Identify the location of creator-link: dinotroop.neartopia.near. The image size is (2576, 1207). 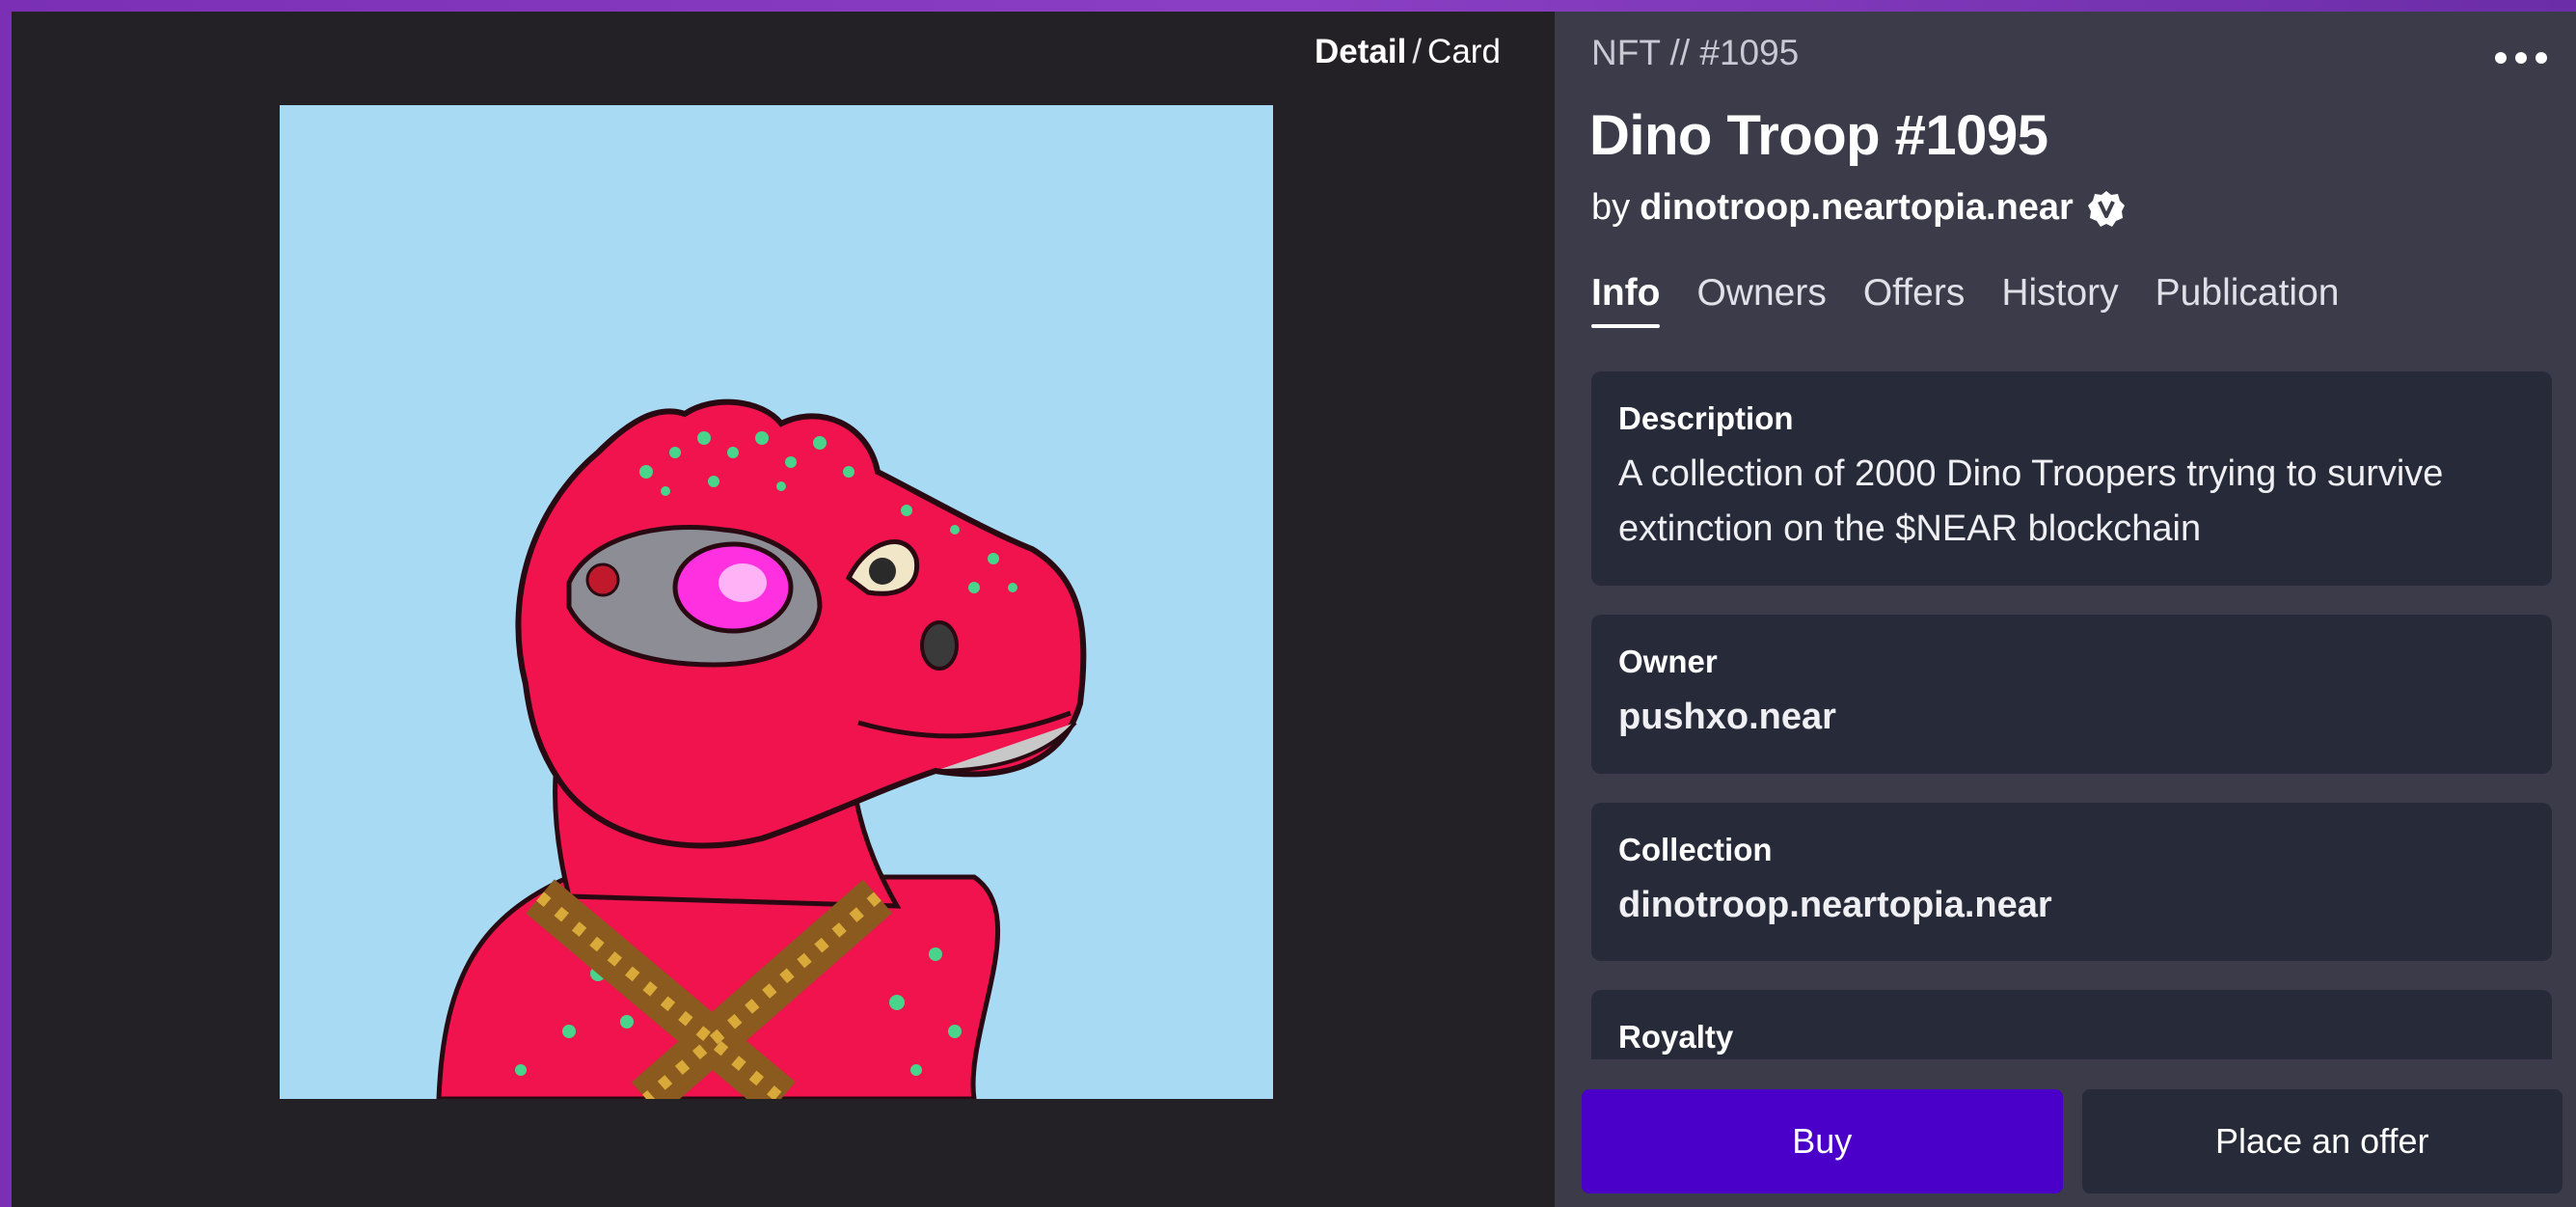
(1857, 208).